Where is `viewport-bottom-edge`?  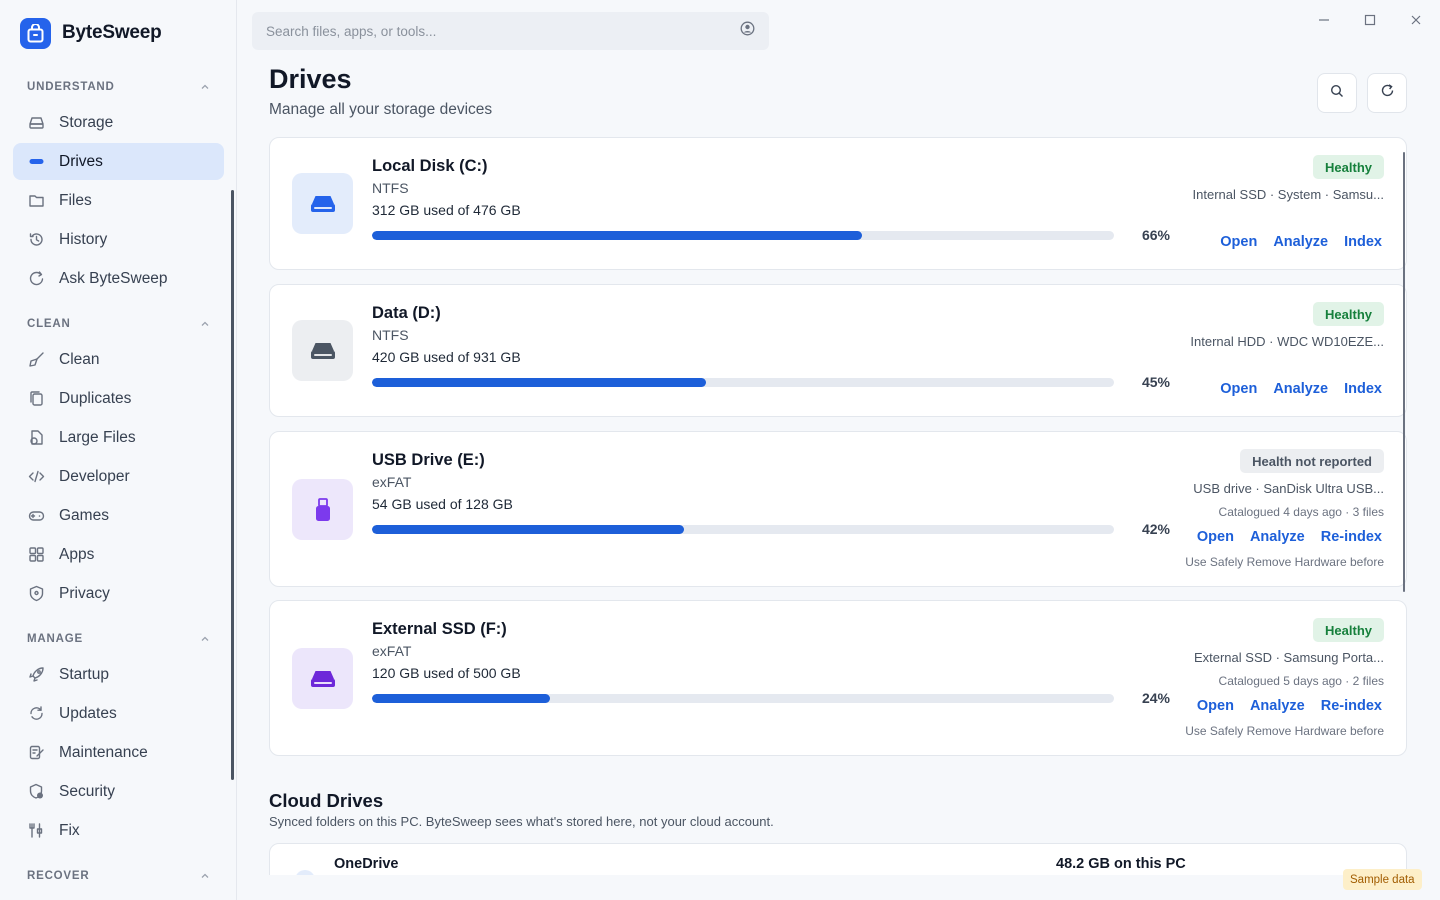 viewport-bottom-edge is located at coordinates (838, 887).